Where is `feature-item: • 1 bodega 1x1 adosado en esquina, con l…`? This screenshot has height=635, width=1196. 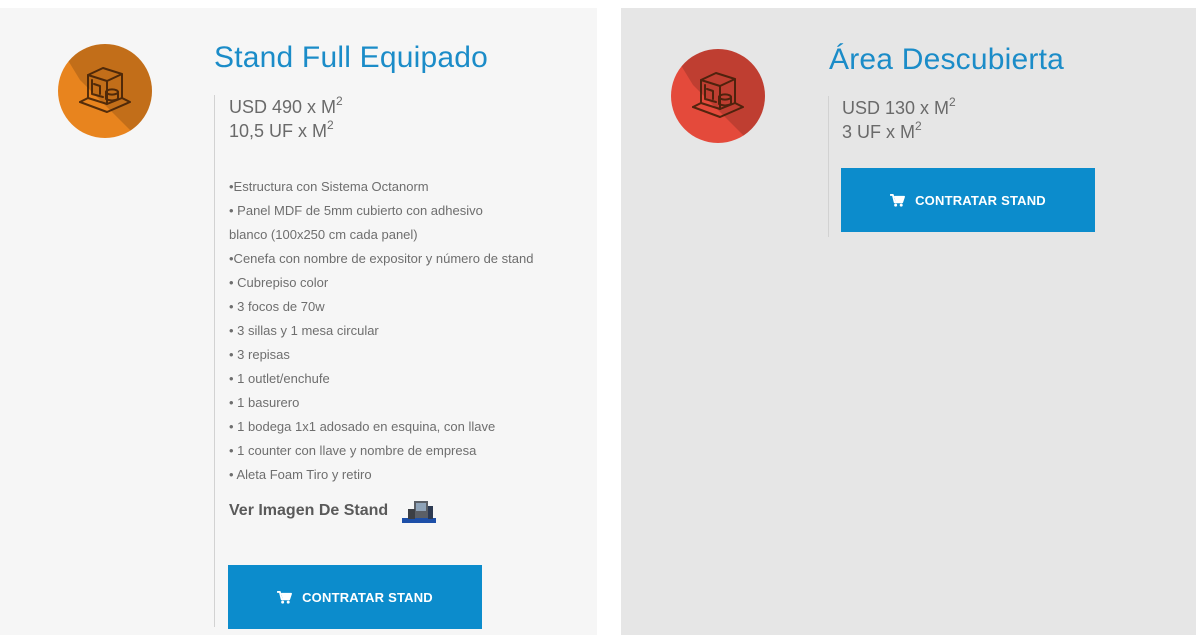 feature-item: • 1 bodega 1x1 adosado en esquina, con l… is located at coordinates (362, 426).